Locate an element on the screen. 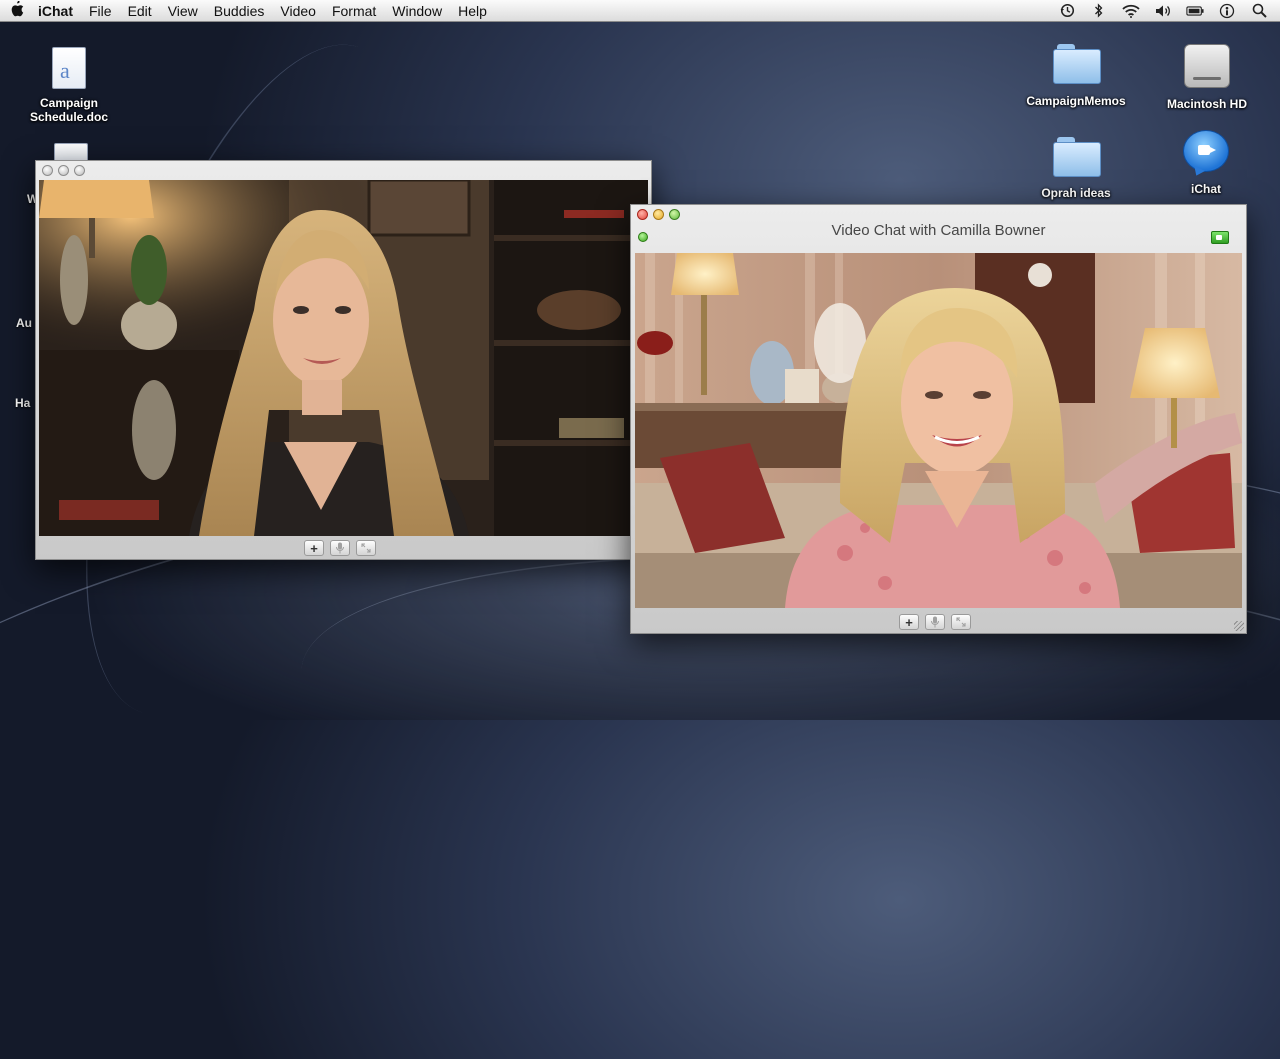 This screenshot has width=1280, height=1059. desktop-icon-campaign-schedule: a Campaign Schedule.doc is located at coordinates (69, 85).